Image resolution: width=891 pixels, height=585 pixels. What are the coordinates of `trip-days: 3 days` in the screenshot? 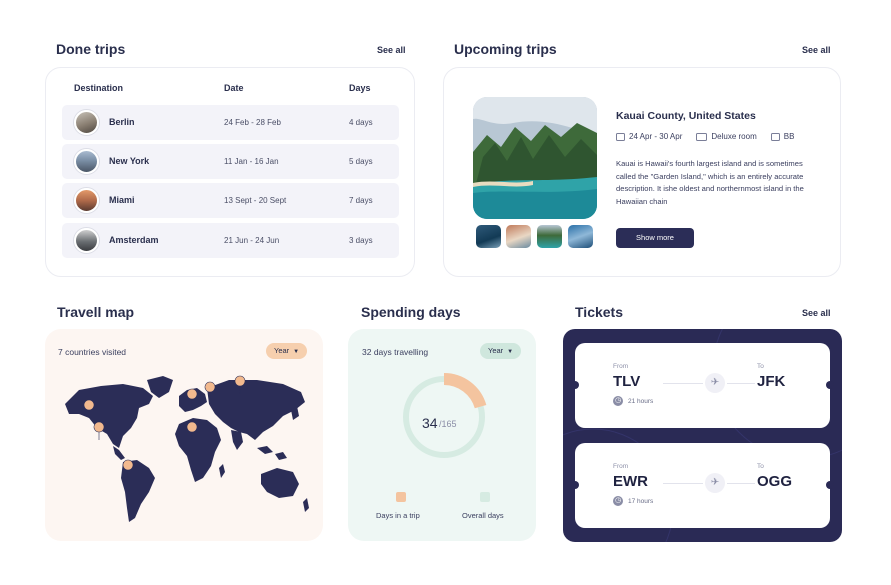 It's located at (361, 240).